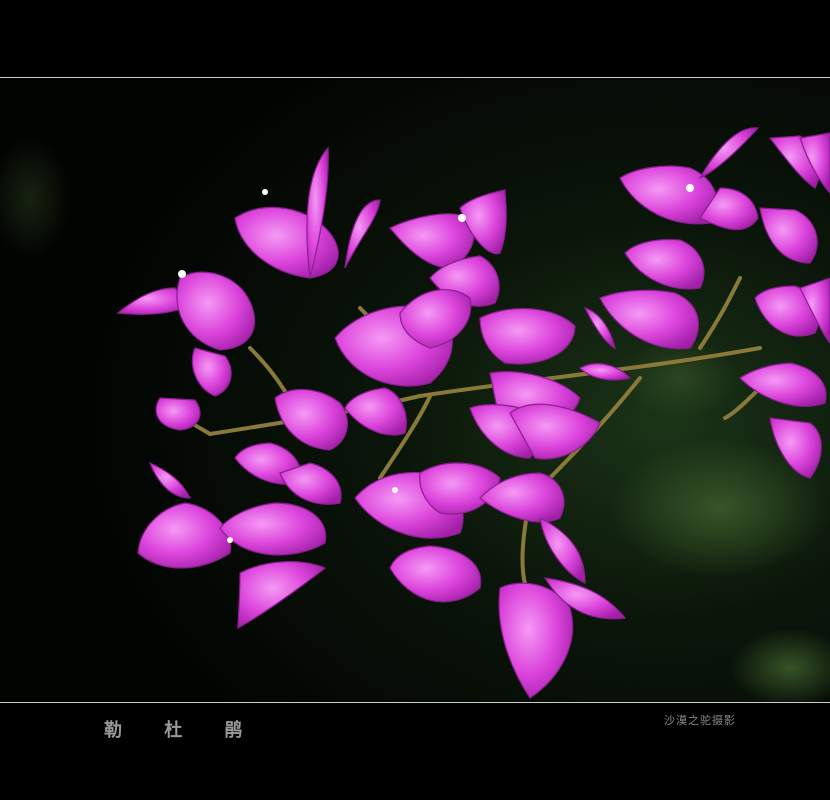 The height and width of the screenshot is (800, 830). I want to click on photographer-credit: 沙漠之驼摄影, so click(700, 720).